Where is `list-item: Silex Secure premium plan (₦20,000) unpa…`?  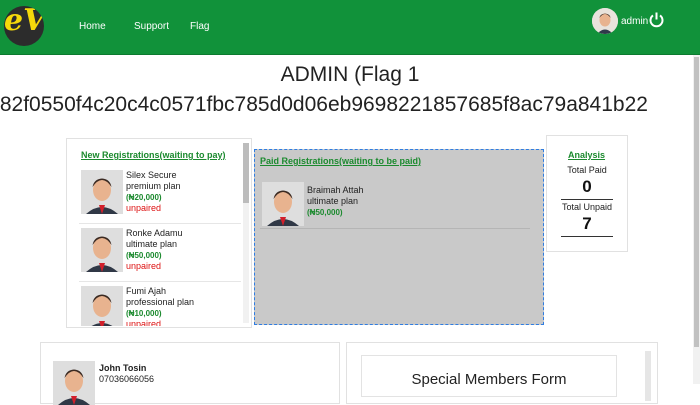 list-item: Silex Secure premium plan (₦20,000) unpa… is located at coordinates (160, 195).